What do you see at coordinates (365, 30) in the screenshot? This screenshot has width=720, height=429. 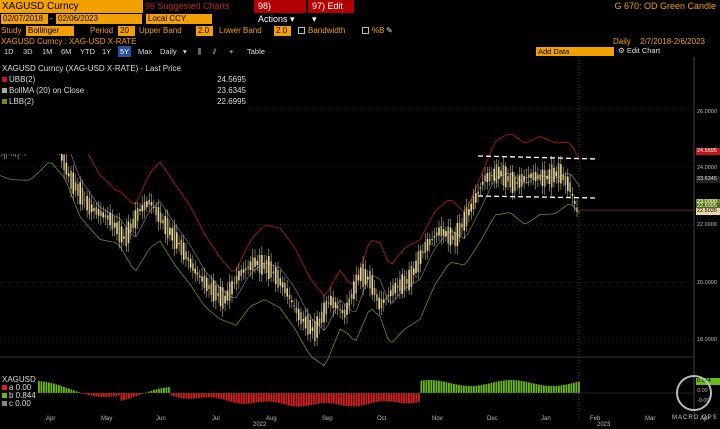 I see `pctb-checkbox` at bounding box center [365, 30].